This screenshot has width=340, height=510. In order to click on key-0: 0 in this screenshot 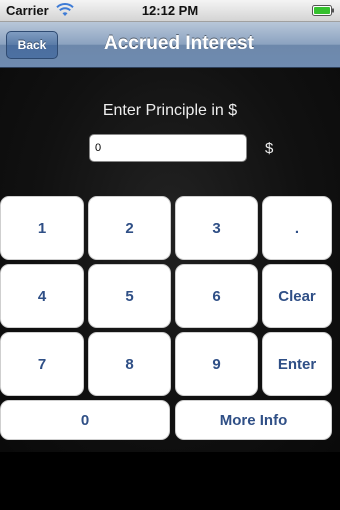, I will do `click(85, 420)`.